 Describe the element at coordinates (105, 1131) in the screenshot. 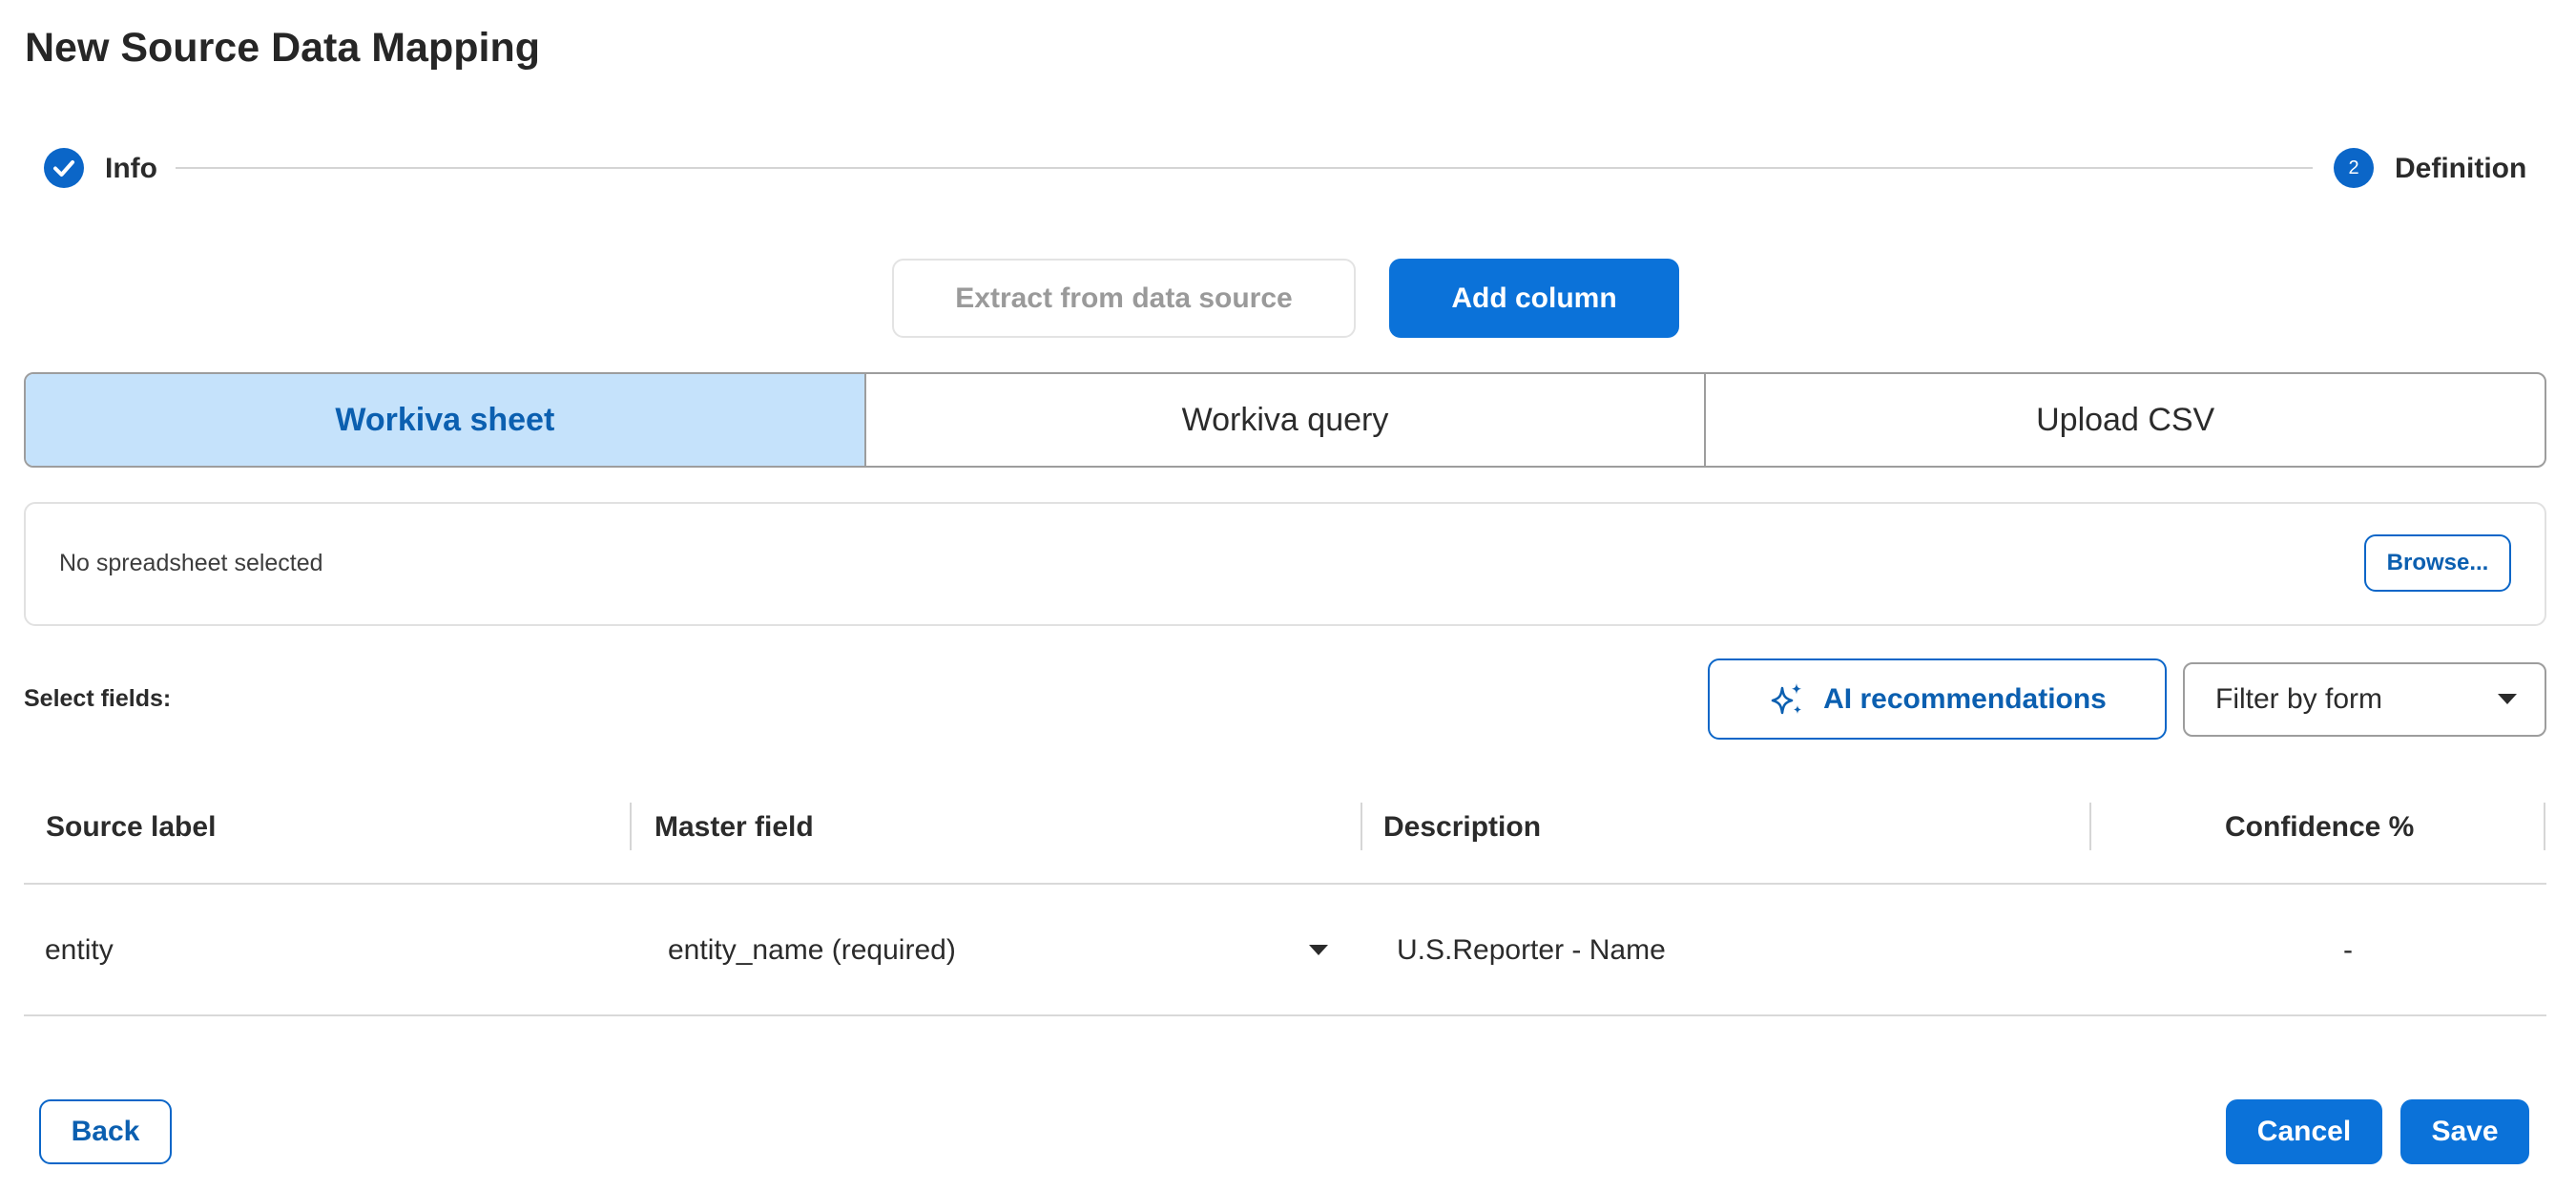

I see `back-button: Back` at that location.